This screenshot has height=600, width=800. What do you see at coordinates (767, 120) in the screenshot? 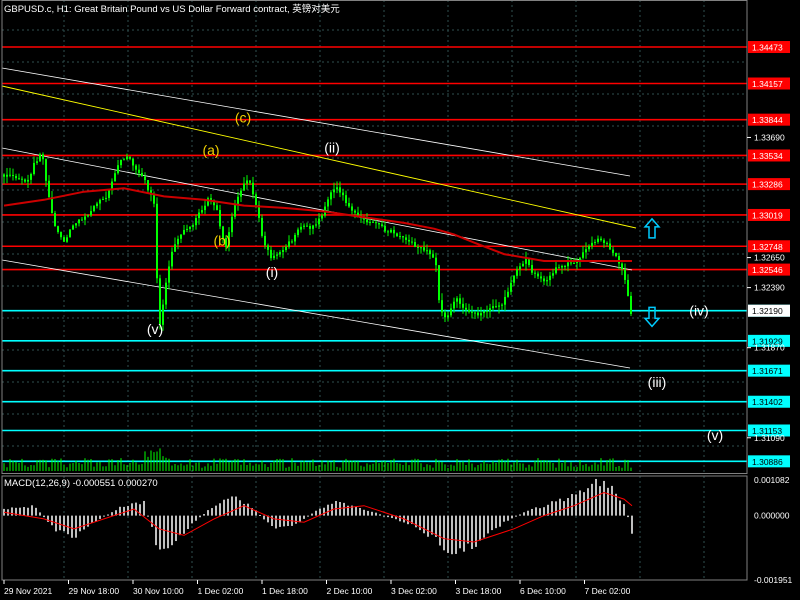
I see `resistance-price-label: 1.33844` at bounding box center [767, 120].